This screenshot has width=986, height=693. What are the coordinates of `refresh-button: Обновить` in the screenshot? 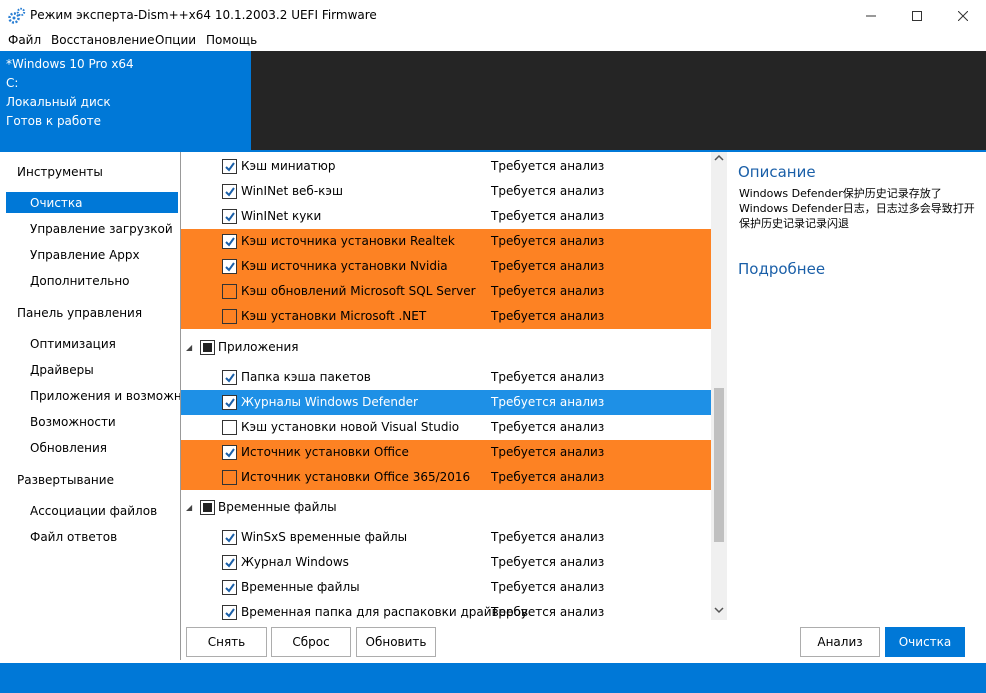 It's located at (396, 642).